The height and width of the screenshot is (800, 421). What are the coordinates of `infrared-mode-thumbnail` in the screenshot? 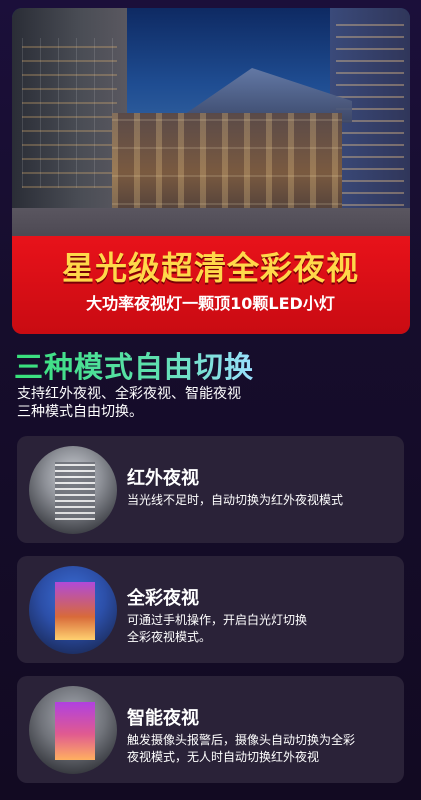 It's located at (73, 490).